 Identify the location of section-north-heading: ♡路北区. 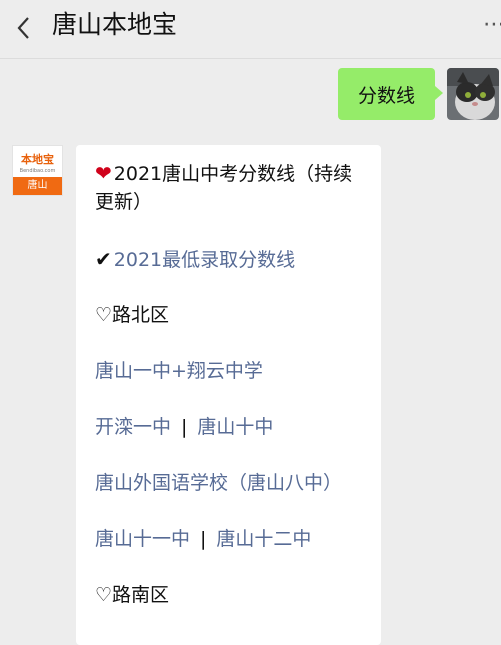
(132, 315).